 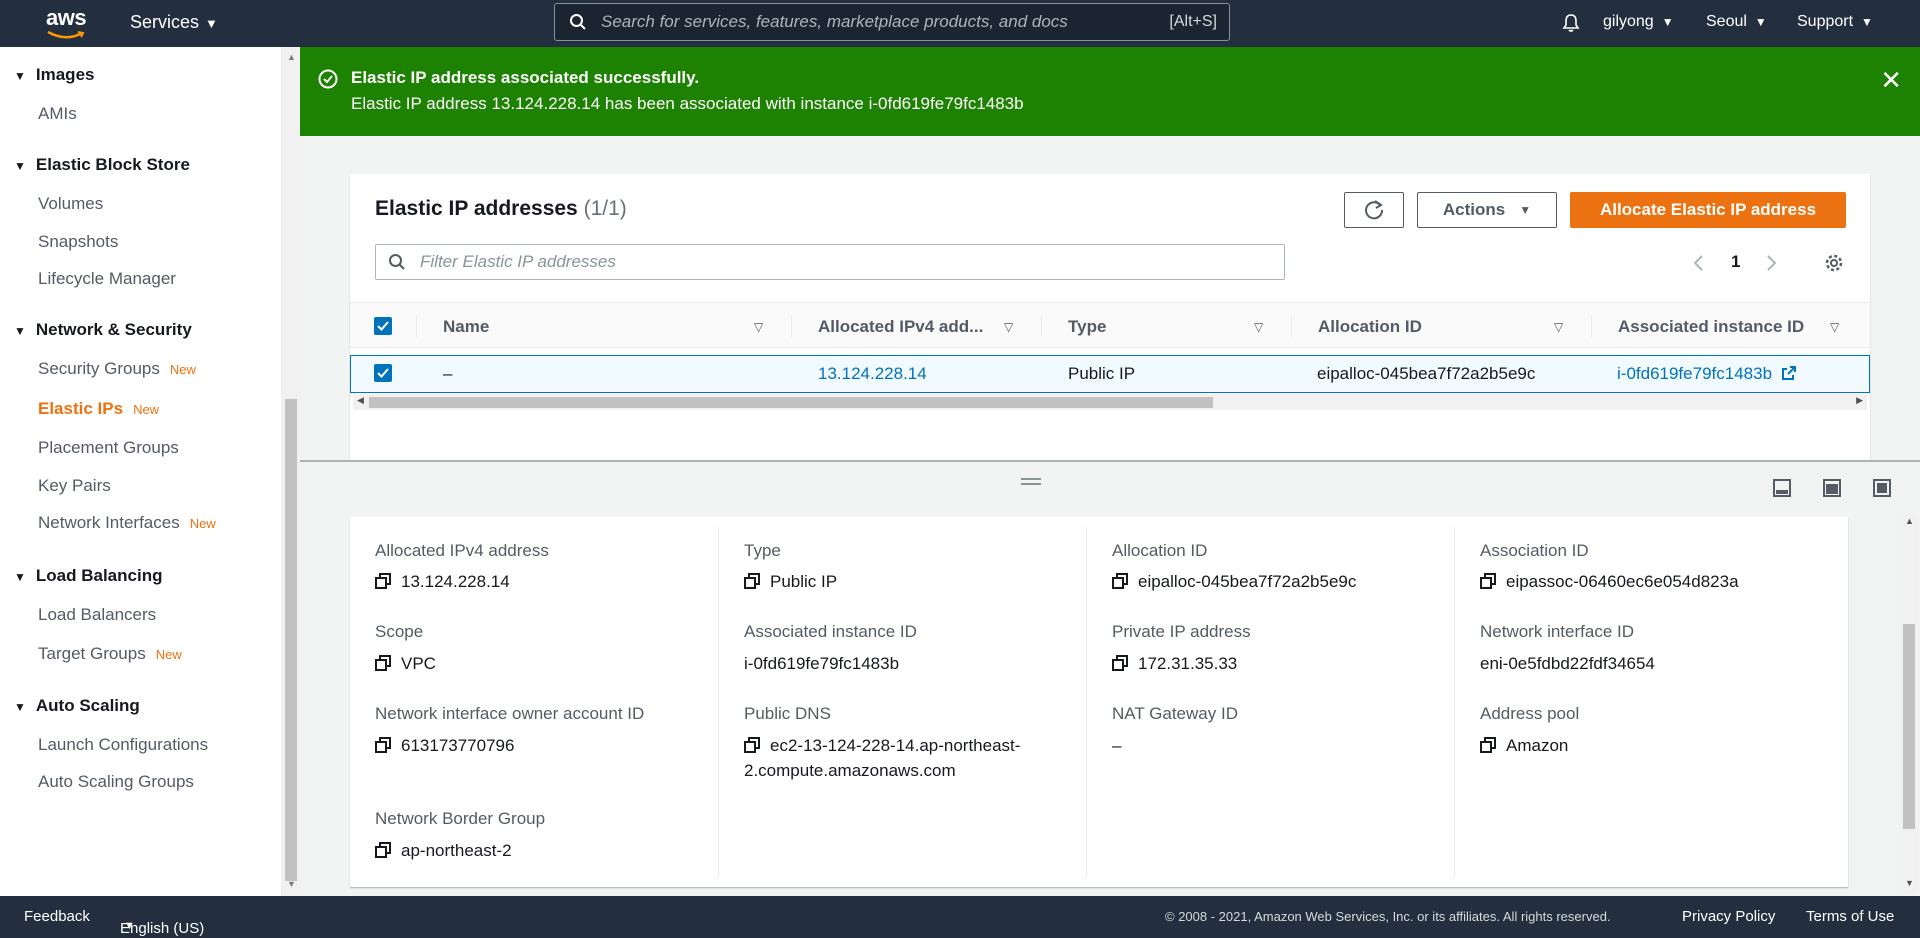 What do you see at coordinates (821, 664) in the screenshot?
I see `associated-instance-link: i-0fd619fe79fc1483b` at bounding box center [821, 664].